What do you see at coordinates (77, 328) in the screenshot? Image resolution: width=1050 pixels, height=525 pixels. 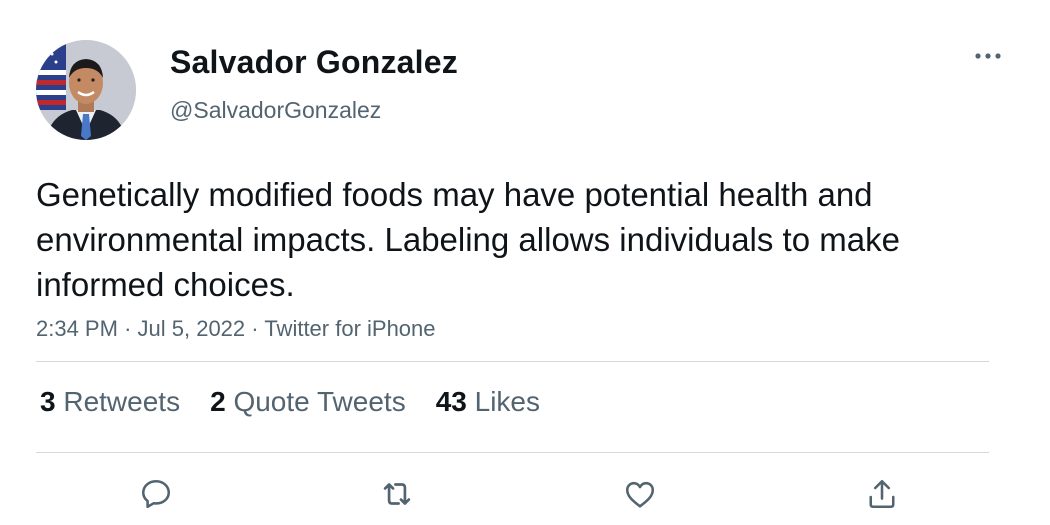 I see `tweet-time: 2:34 PM` at bounding box center [77, 328].